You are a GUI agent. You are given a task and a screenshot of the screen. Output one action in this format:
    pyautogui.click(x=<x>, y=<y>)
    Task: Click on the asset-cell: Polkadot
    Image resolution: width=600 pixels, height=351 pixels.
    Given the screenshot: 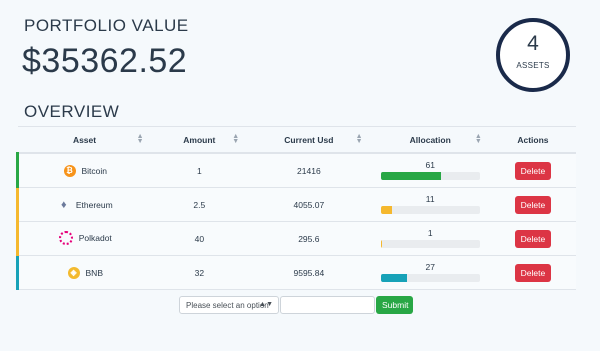 What is the action you would take?
    pyautogui.click(x=83, y=238)
    